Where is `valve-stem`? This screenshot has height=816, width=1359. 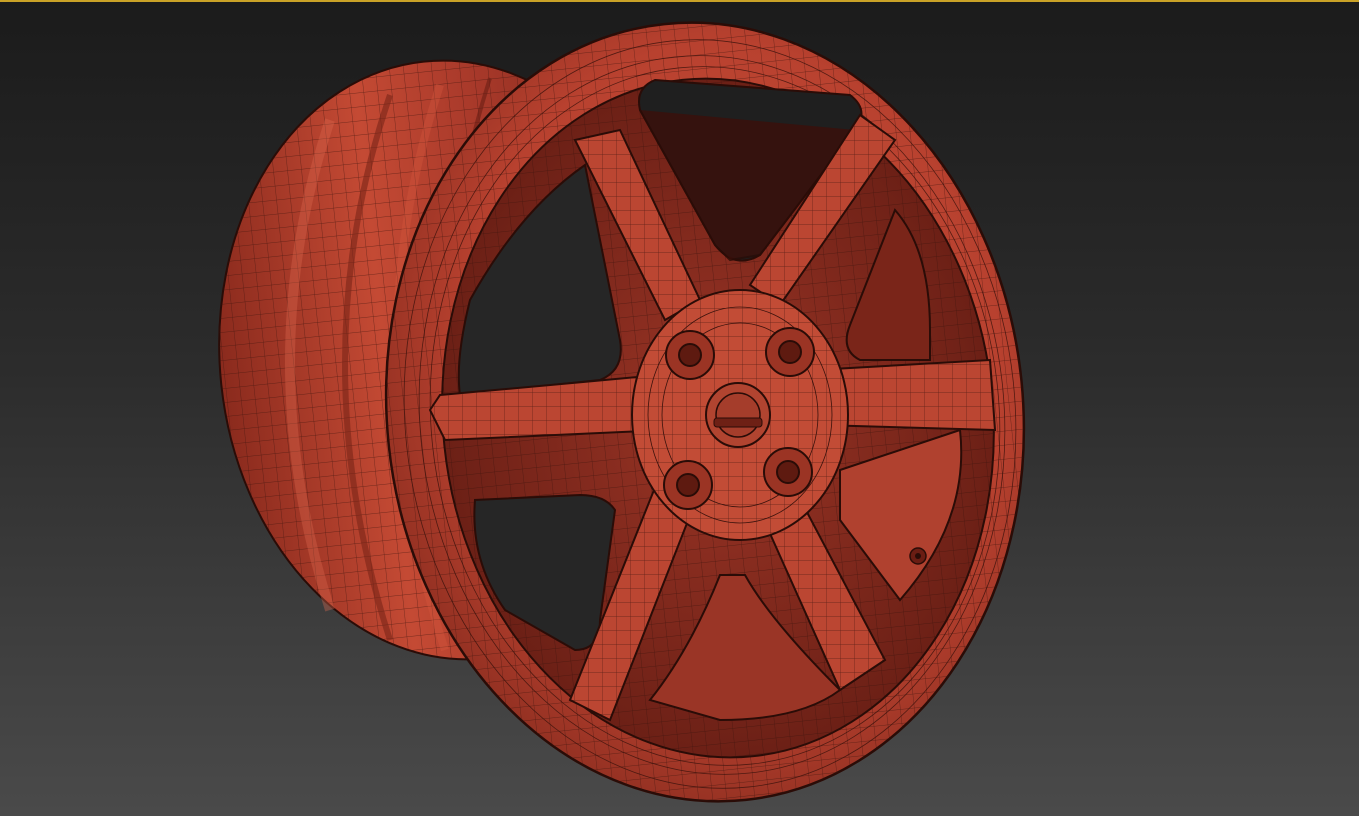 valve-stem is located at coordinates (918, 556).